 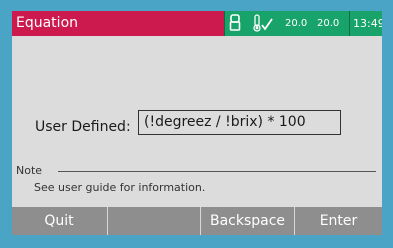 I want to click on temperature-1: 20.0, so click(x=296, y=23).